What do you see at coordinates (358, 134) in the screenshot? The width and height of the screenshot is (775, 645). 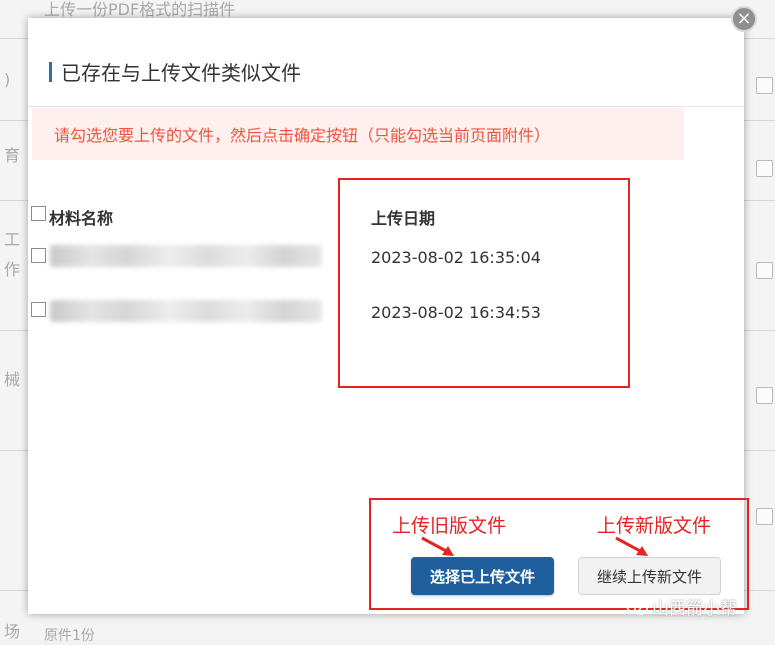 I see `notice-banner: 请勾选您要上传的文件，然后点击确定按钮（只能勾选当前页面附件）` at bounding box center [358, 134].